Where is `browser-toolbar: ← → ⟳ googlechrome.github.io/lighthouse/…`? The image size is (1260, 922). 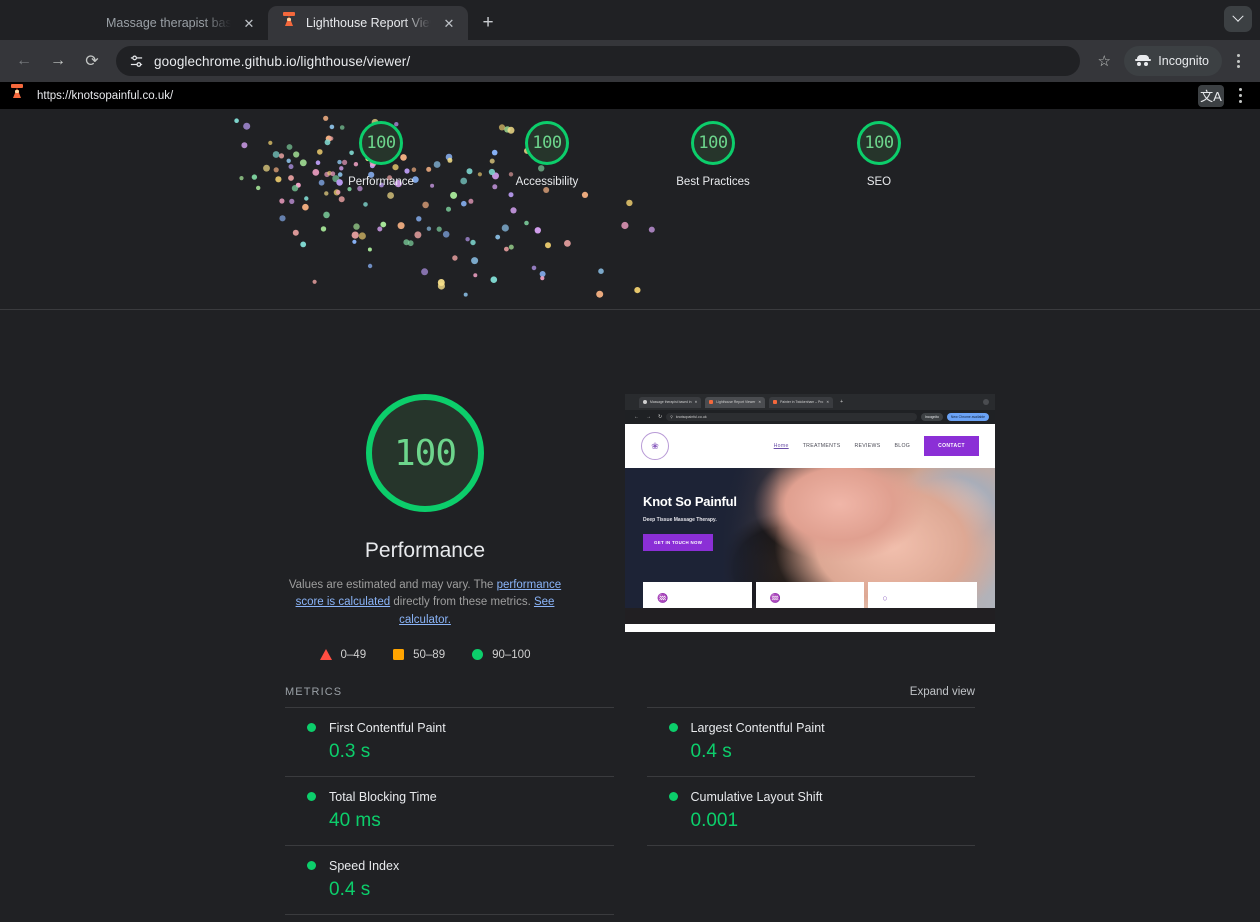 browser-toolbar: ← → ⟳ googlechrome.github.io/lighthouse/… is located at coordinates (630, 61).